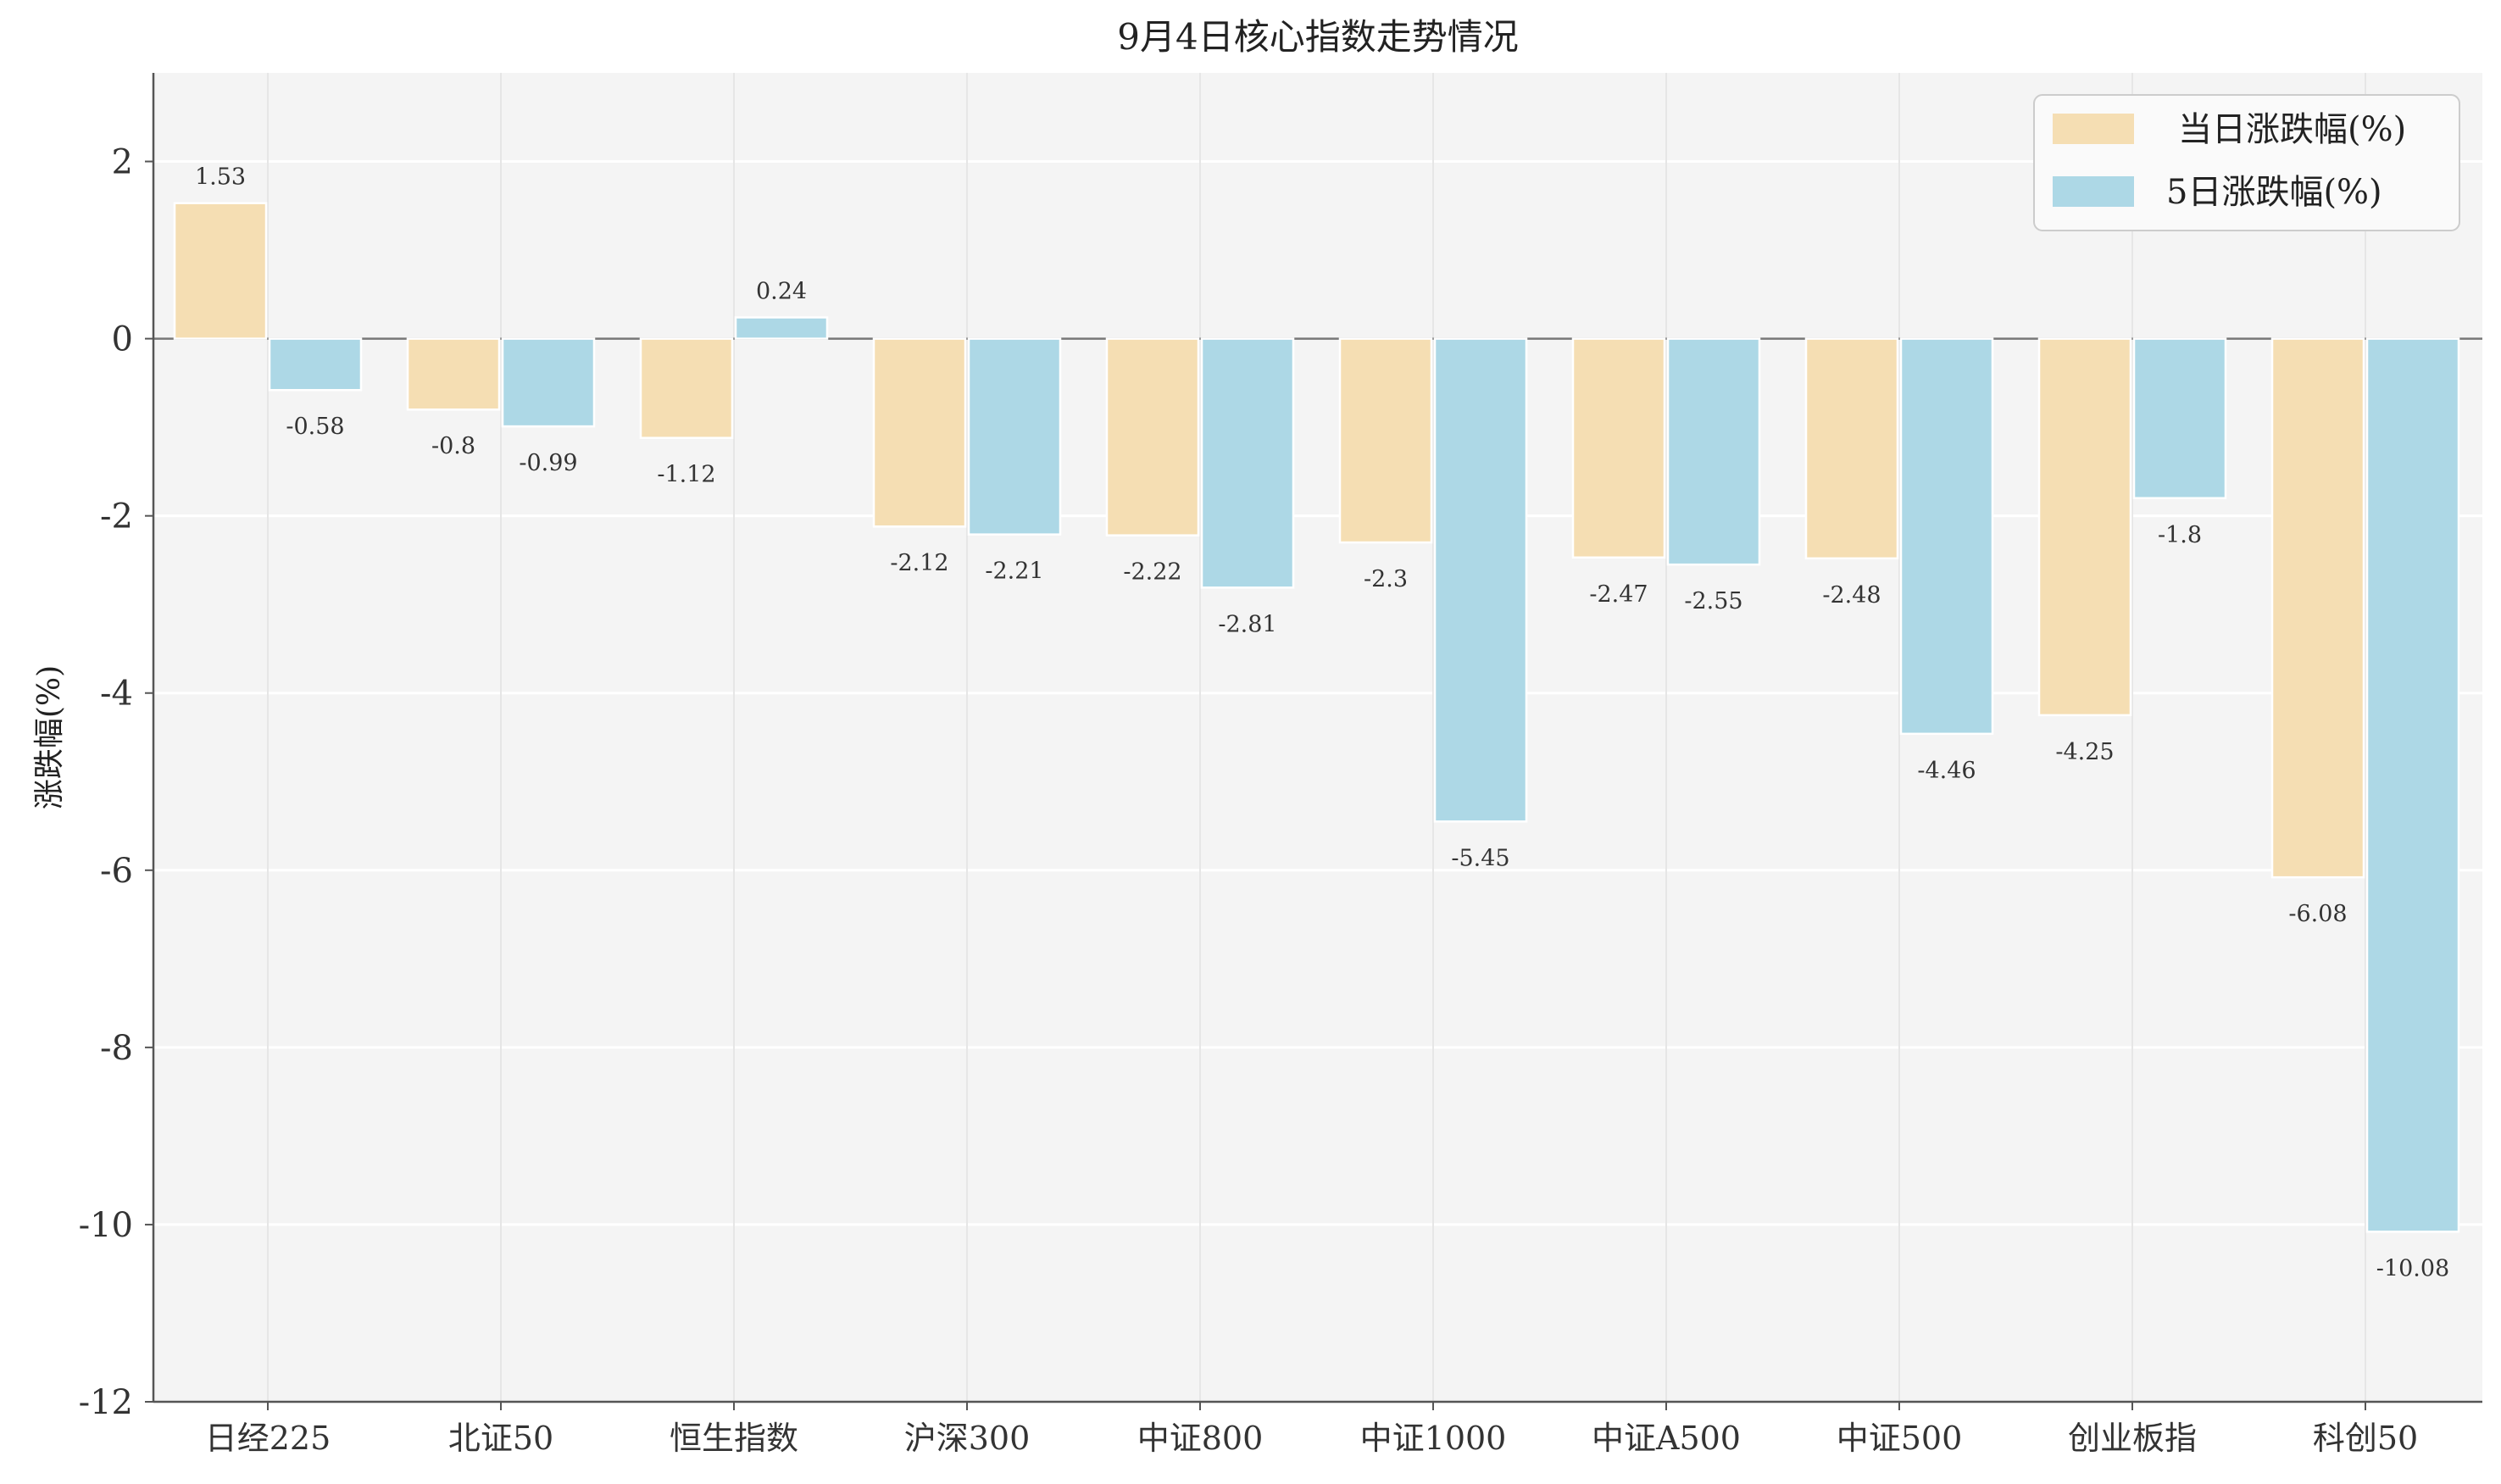  I want to click on x-tick-label: 中证A500, so click(1666, 1439).